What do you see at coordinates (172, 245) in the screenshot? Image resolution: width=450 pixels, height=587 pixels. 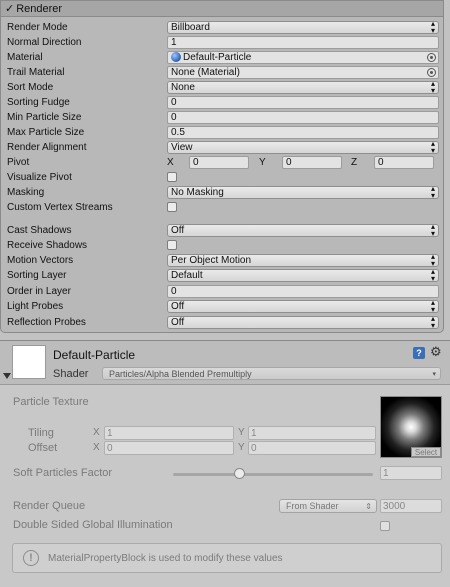 I see `checkbox-receive-shadows` at bounding box center [172, 245].